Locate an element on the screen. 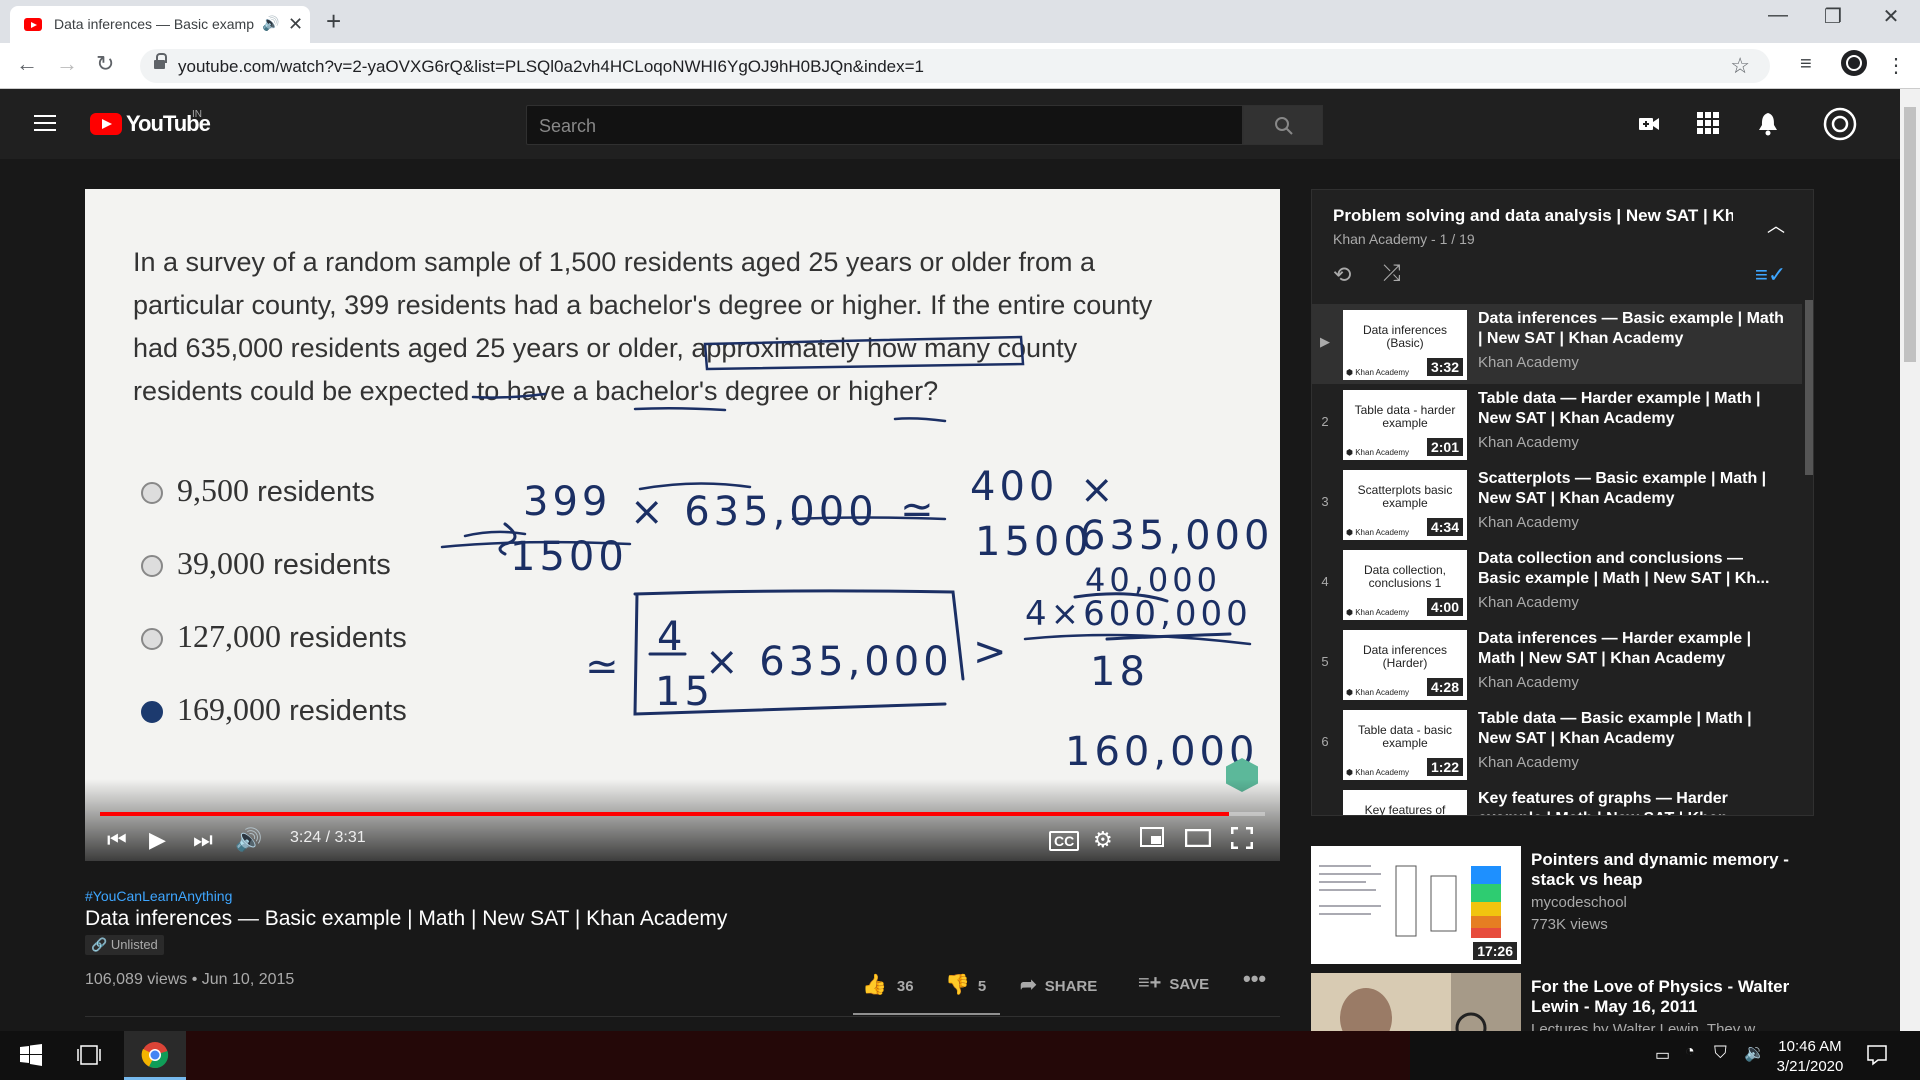  close-window-icon: ✕ is located at coordinates (1891, 16).